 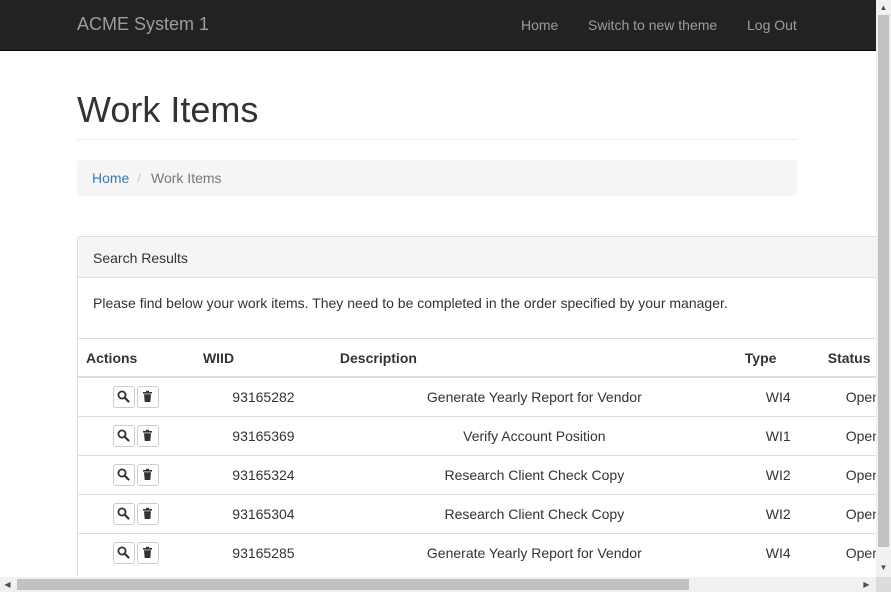 I want to click on scroll-down-icon: ▼, so click(x=883, y=567).